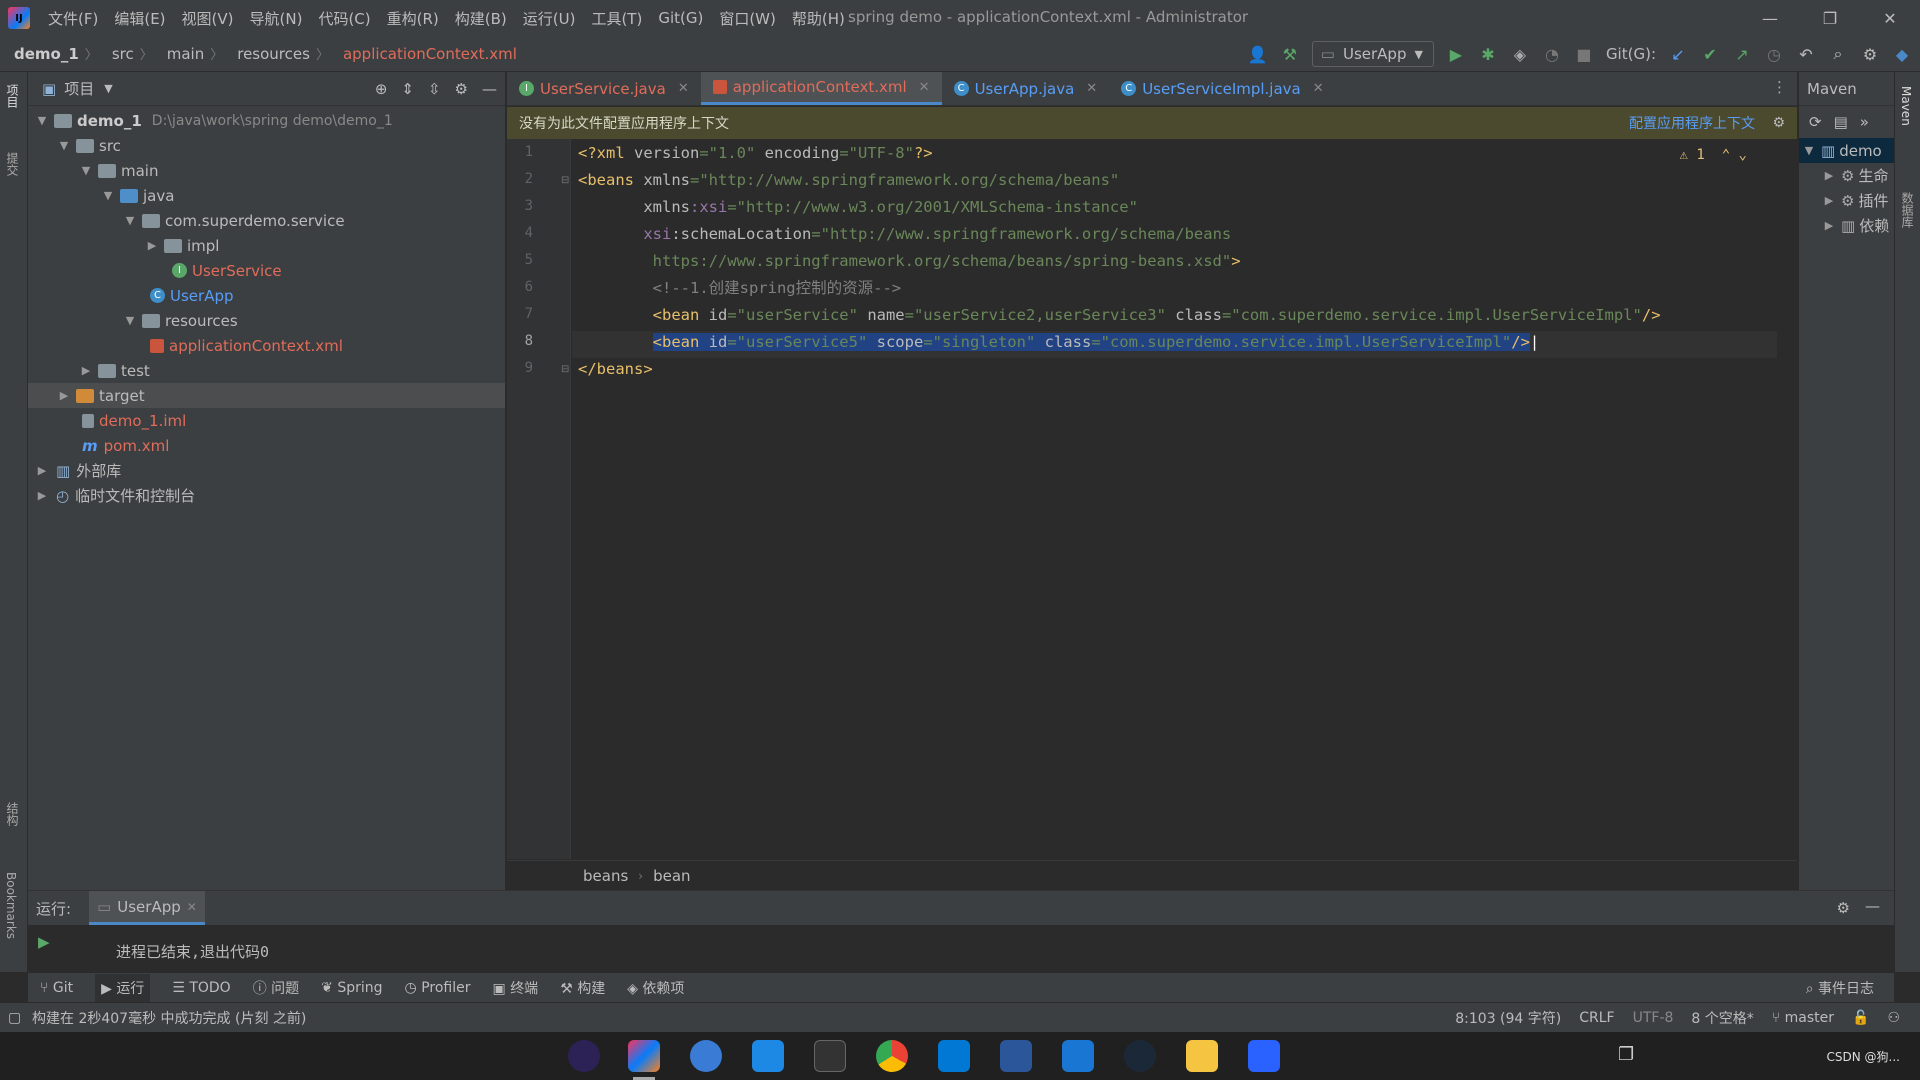  Describe the element at coordinates (1774, 54) in the screenshot. I see `history-icon: ◷` at that location.